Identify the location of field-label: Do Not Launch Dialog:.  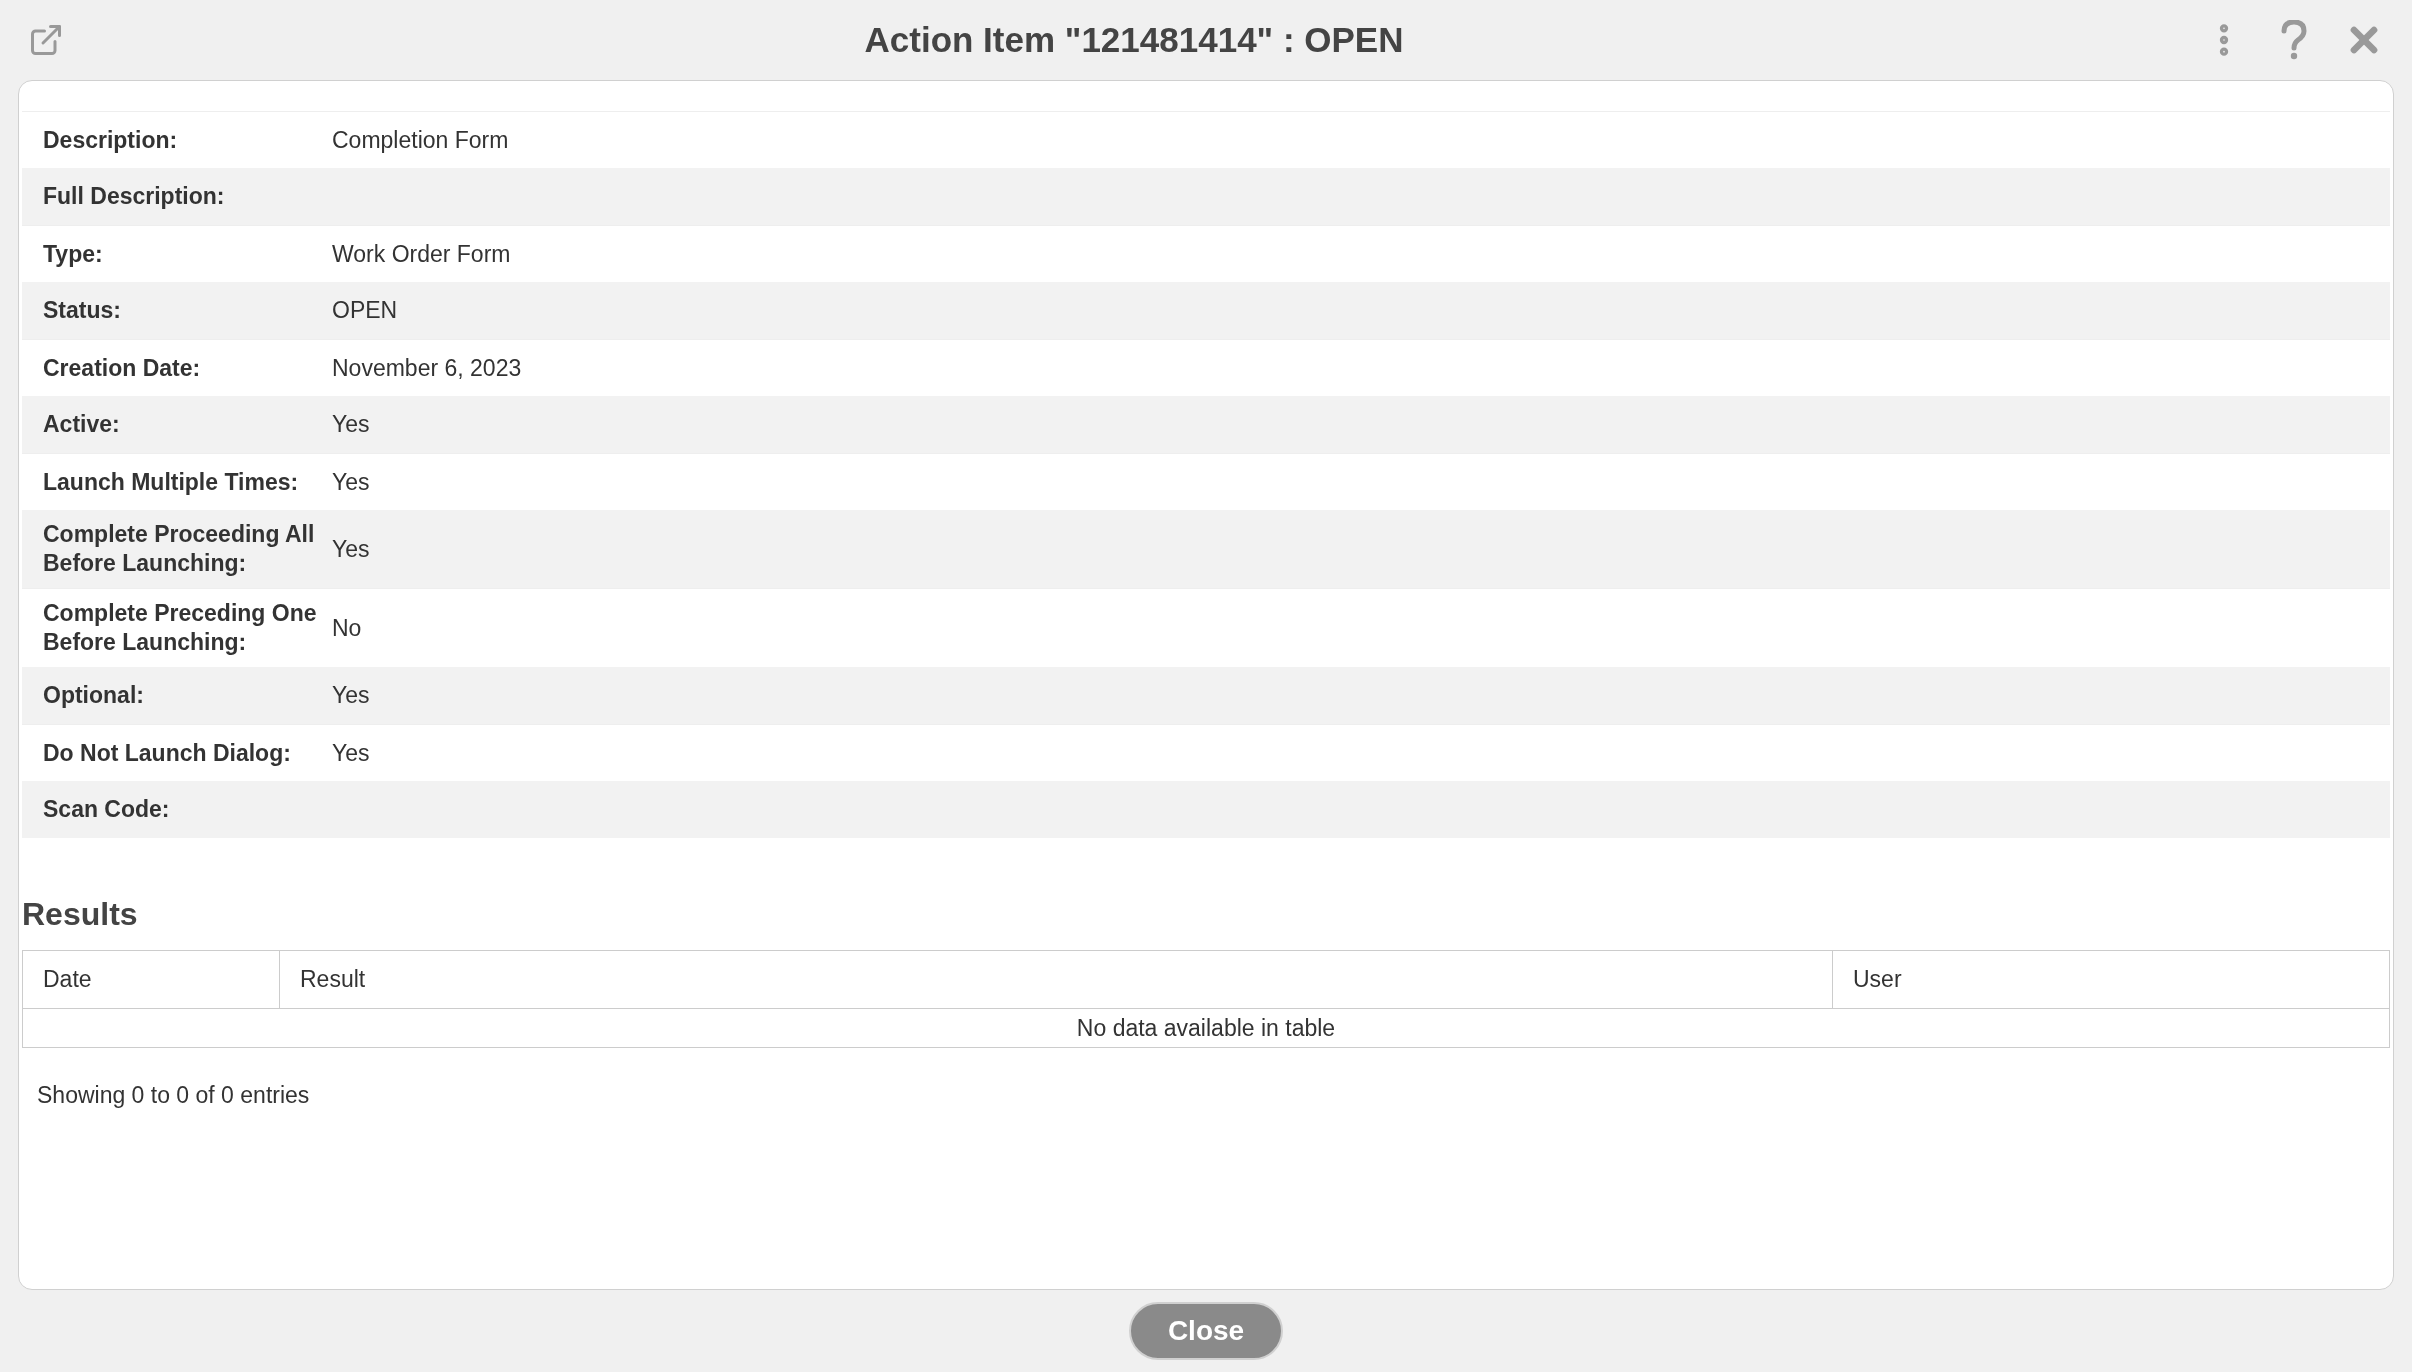
(167, 753).